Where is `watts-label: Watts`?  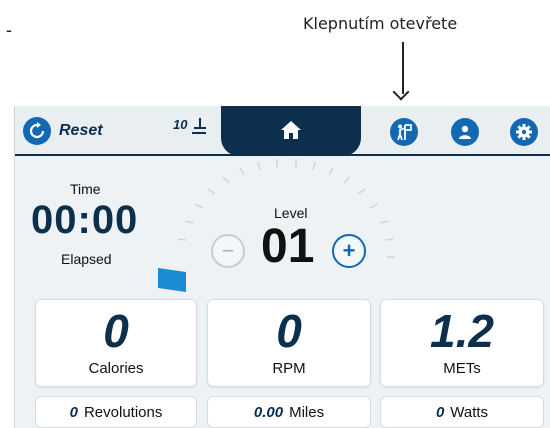
watts-label: Watts is located at coordinates (469, 412).